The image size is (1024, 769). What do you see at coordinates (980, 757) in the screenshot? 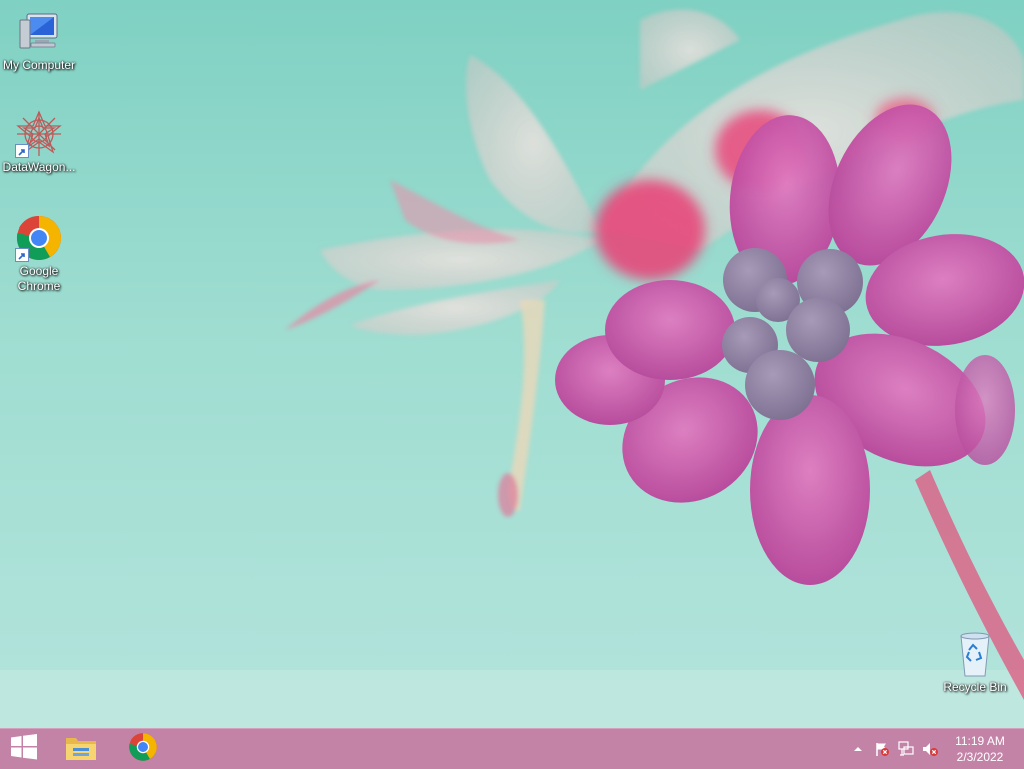
I see `clock-date: 2/3/2022` at bounding box center [980, 757].